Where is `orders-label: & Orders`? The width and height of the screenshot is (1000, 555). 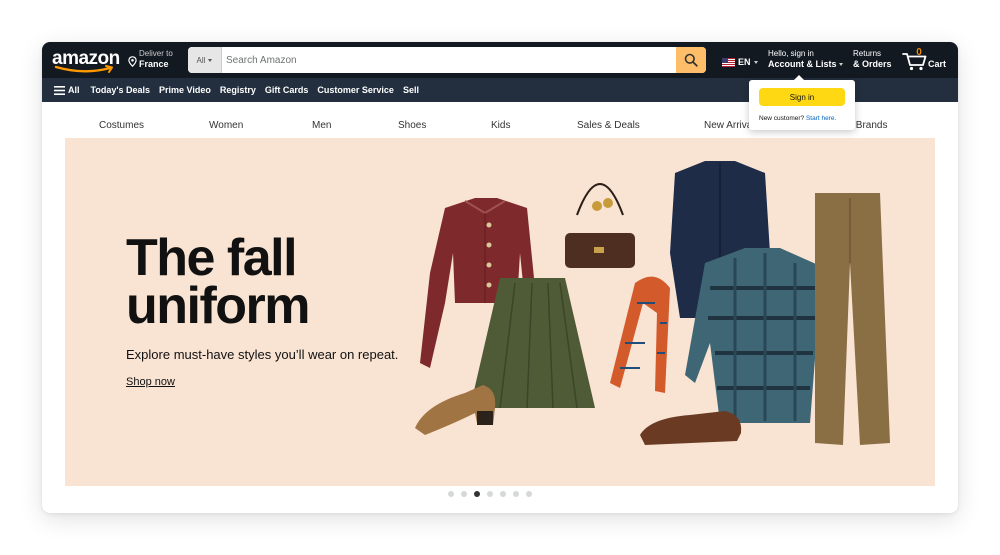 orders-label: & Orders is located at coordinates (872, 64).